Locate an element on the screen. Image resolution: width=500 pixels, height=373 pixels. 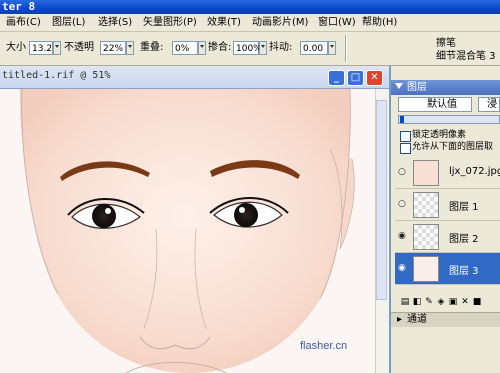
opacity-stepper is located at coordinates (130, 48).